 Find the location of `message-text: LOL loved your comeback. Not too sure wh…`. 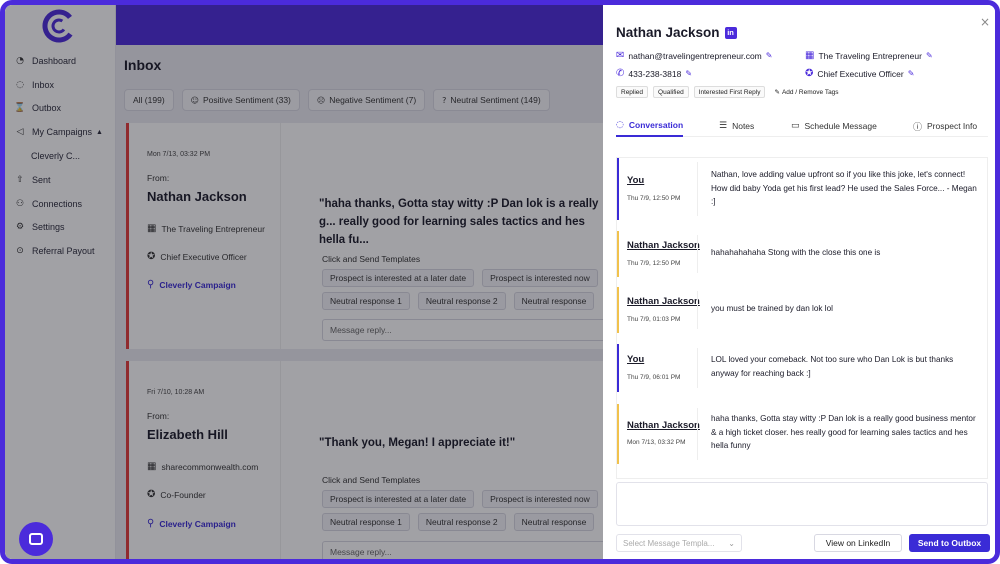

message-text: LOL loved your comeback. Not too sure wh… is located at coordinates (832, 366).